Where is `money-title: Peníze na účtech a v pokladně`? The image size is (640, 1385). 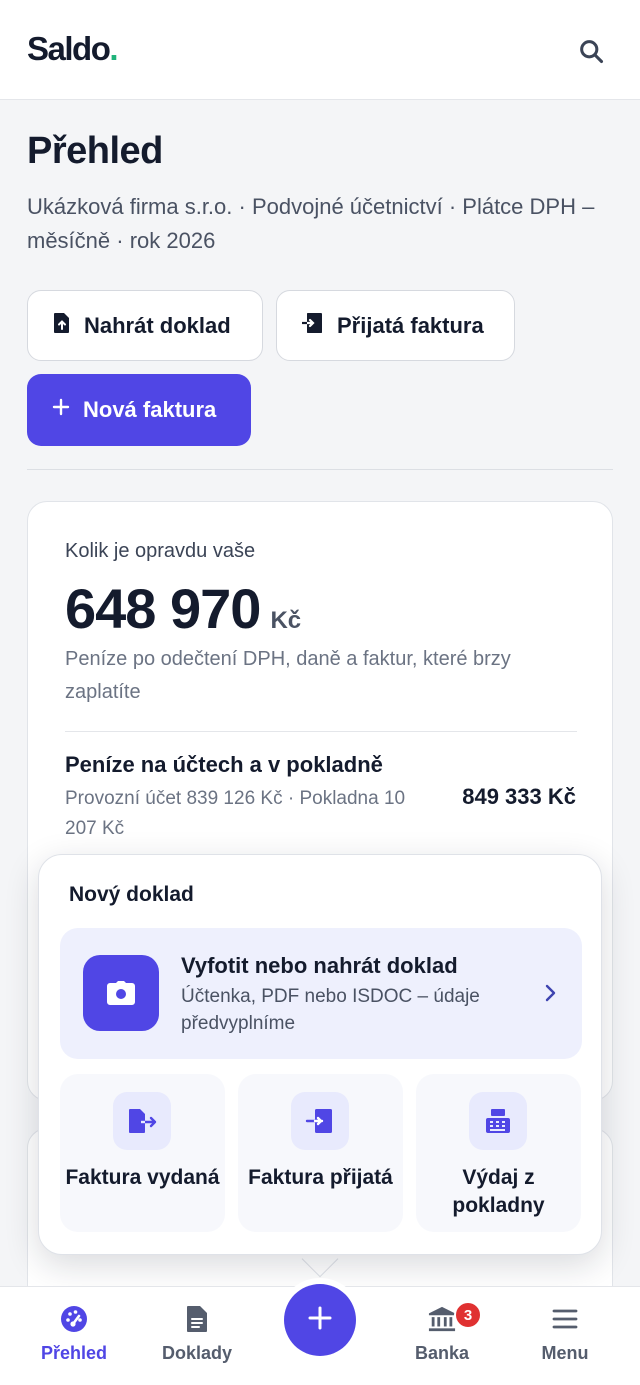
money-title: Peníze na účtech a v pokladně is located at coordinates (224, 764).